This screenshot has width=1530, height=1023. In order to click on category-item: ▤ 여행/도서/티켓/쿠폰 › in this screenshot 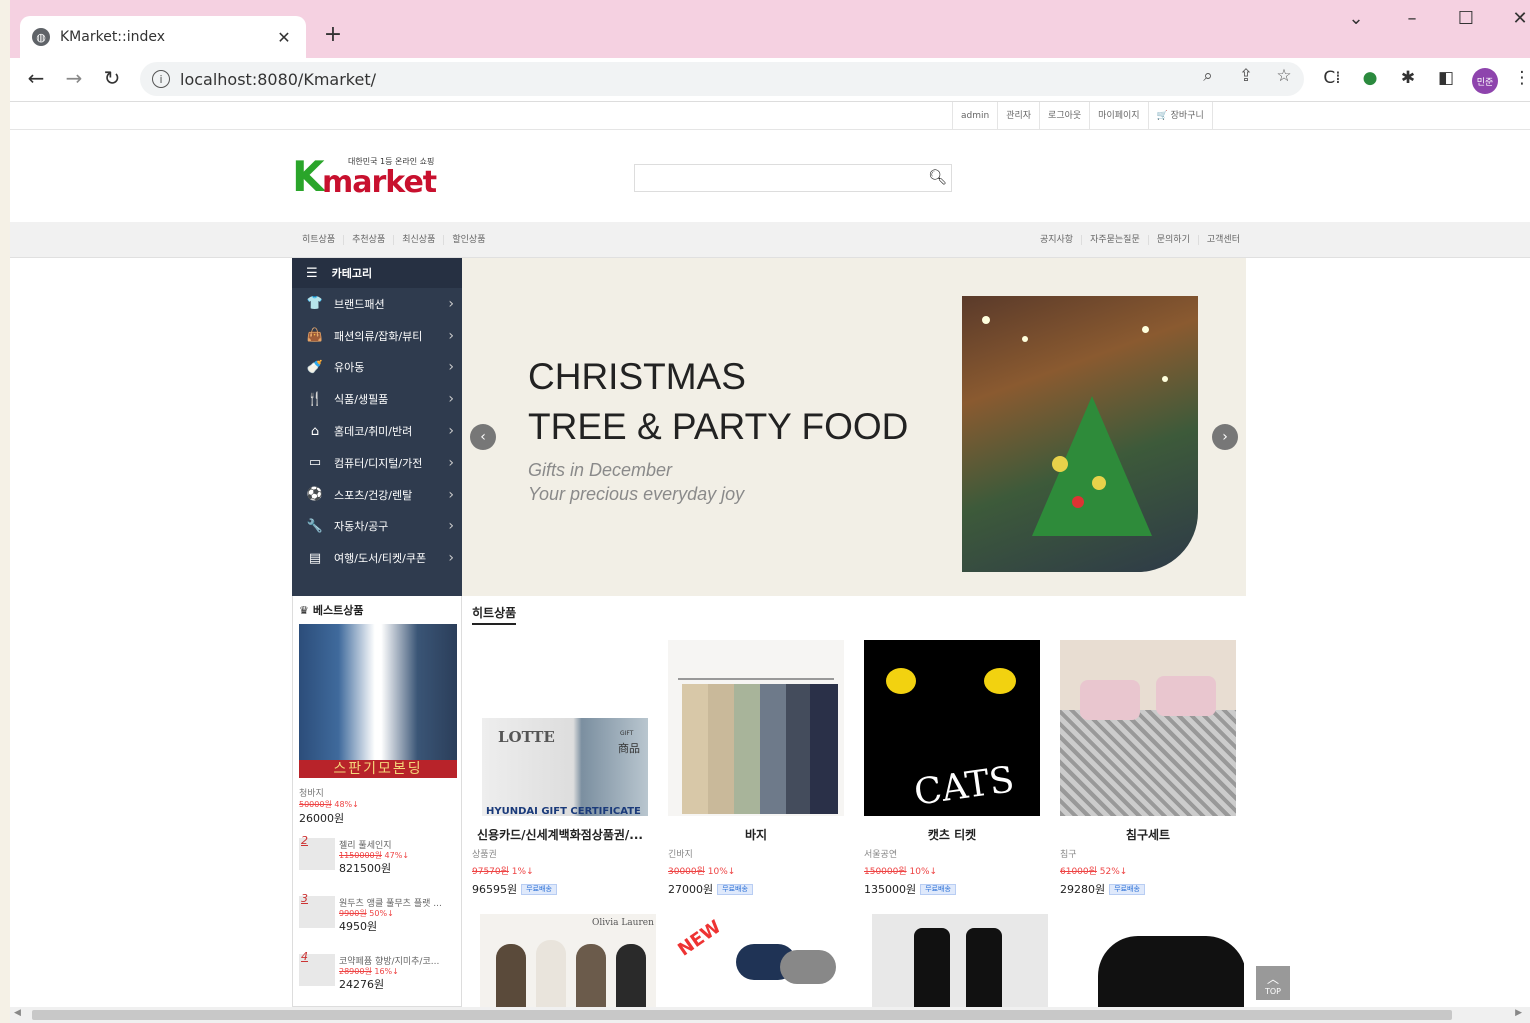, I will do `click(377, 558)`.